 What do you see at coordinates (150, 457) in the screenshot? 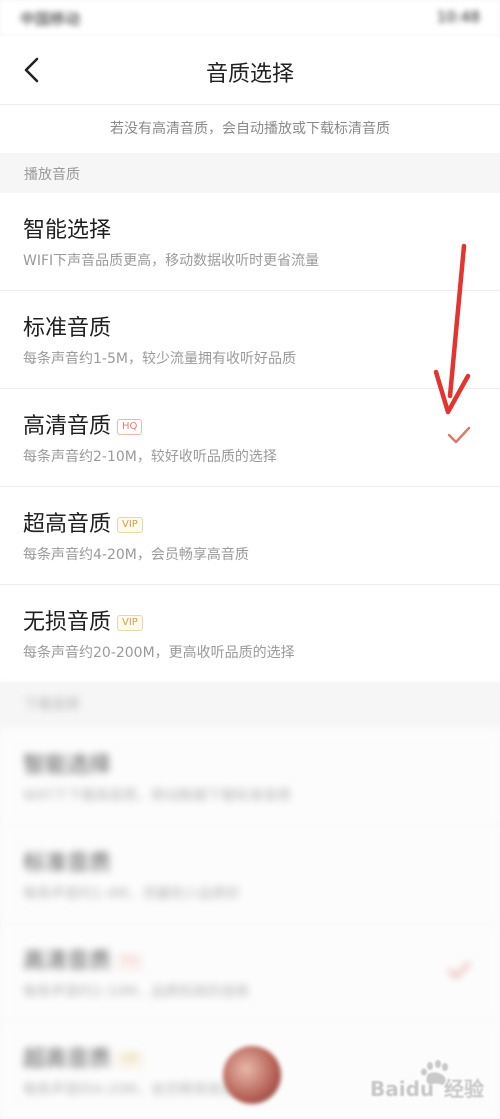
I see `option-desc: 每条声音约2-10M，较好收听品质的选择` at bounding box center [150, 457].